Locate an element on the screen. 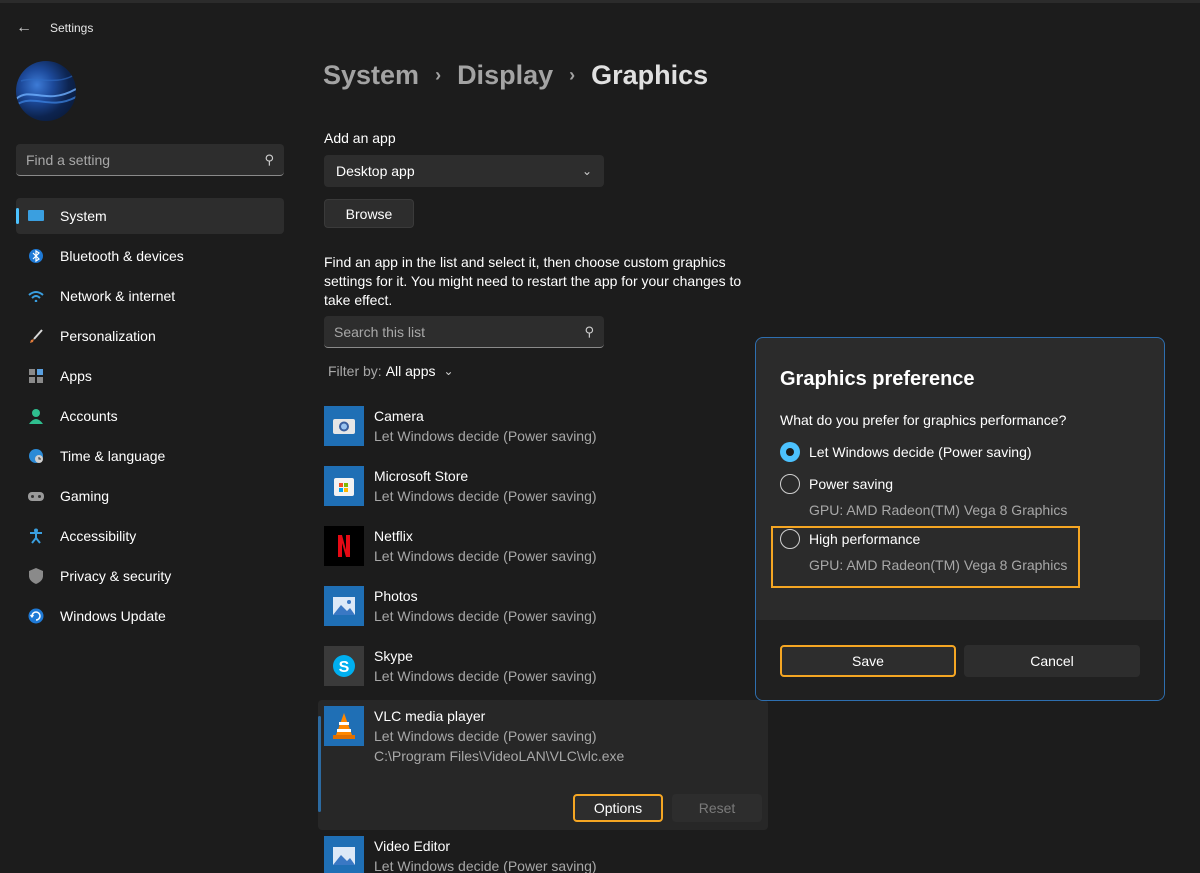 The image size is (1200, 873). sidebar-item-accessibility: Accessibility is located at coordinates (150, 536).